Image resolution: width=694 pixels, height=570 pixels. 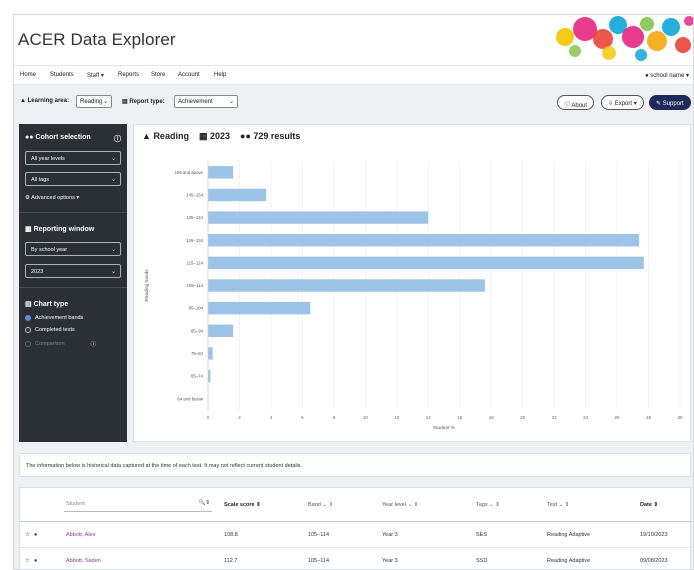 What do you see at coordinates (567, 106) in the screenshot?
I see `info-icon: ⓘ` at bounding box center [567, 106].